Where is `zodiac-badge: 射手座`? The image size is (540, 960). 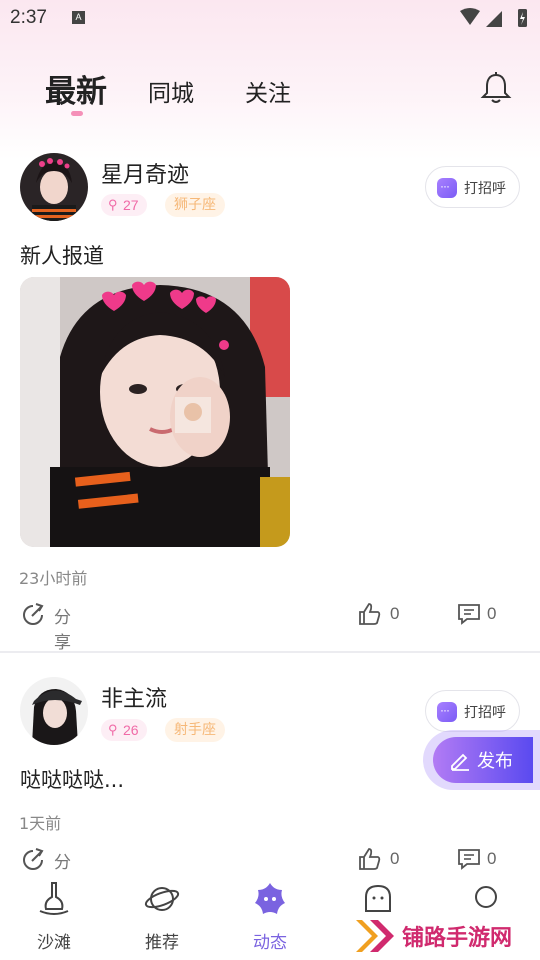 zodiac-badge: 射手座 is located at coordinates (195, 730).